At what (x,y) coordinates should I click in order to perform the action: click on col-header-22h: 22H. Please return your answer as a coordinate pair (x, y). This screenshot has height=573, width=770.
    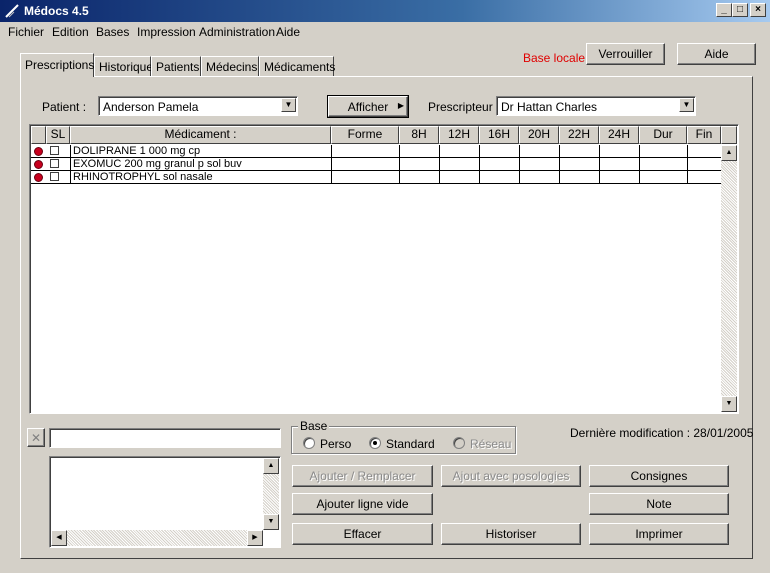
    Looking at the image, I should click on (579, 135).